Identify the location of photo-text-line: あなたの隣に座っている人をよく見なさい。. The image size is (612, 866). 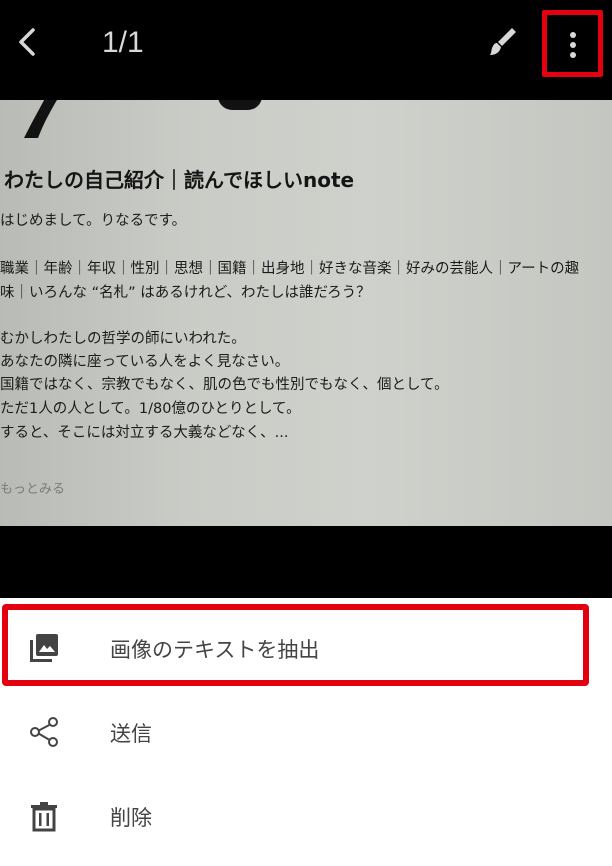
(145, 362).